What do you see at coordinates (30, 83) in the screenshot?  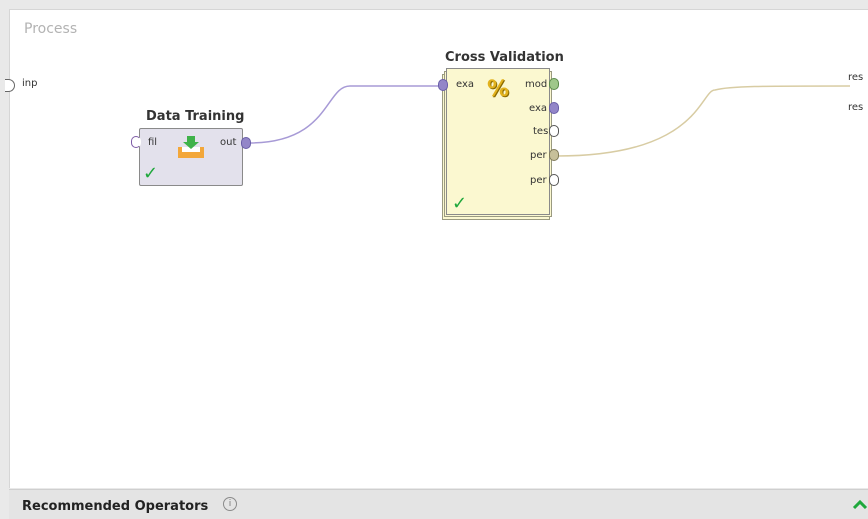 I see `process-input-port-label: inp` at bounding box center [30, 83].